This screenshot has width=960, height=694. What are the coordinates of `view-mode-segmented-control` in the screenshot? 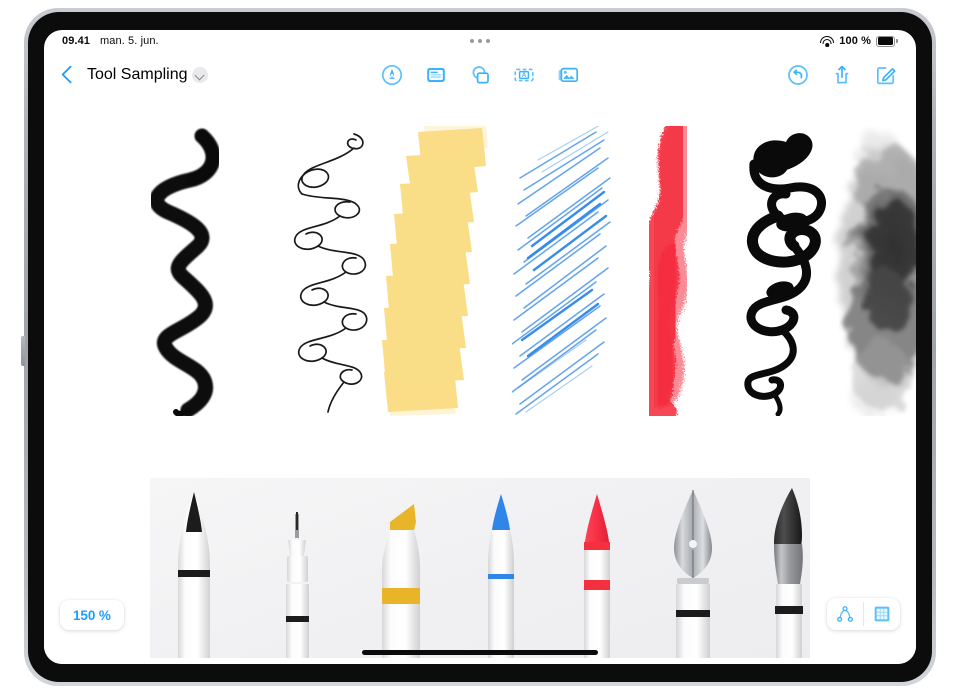 It's located at (863, 614).